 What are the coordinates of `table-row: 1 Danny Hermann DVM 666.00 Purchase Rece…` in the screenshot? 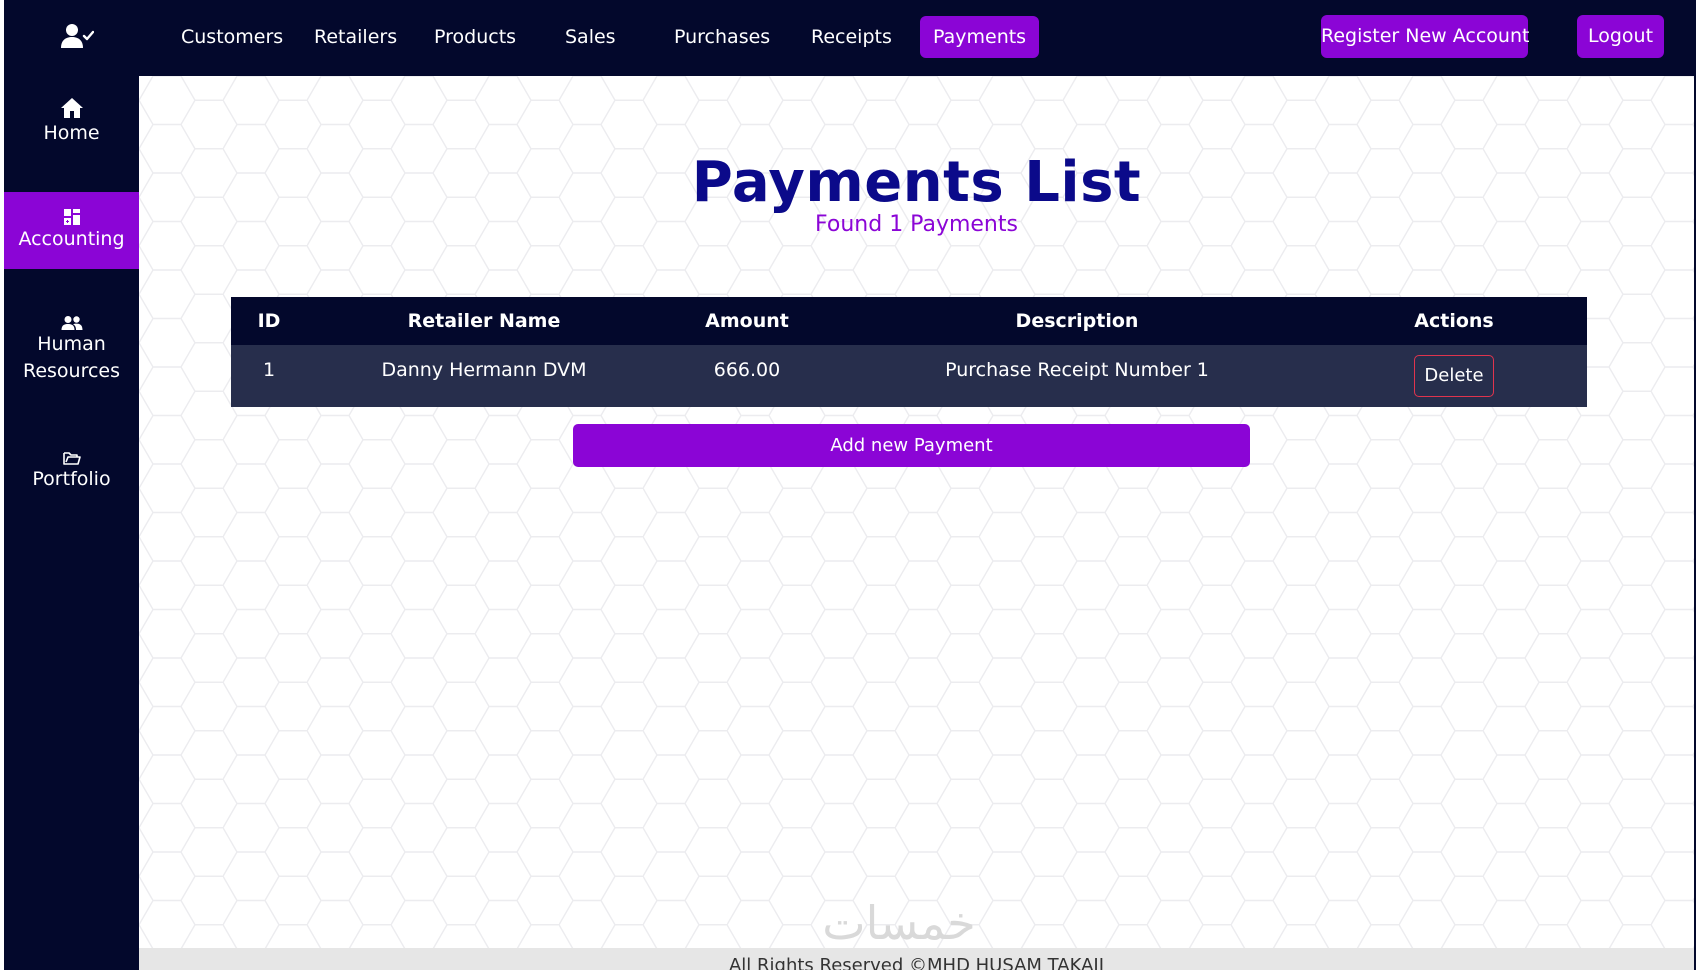 It's located at (909, 376).